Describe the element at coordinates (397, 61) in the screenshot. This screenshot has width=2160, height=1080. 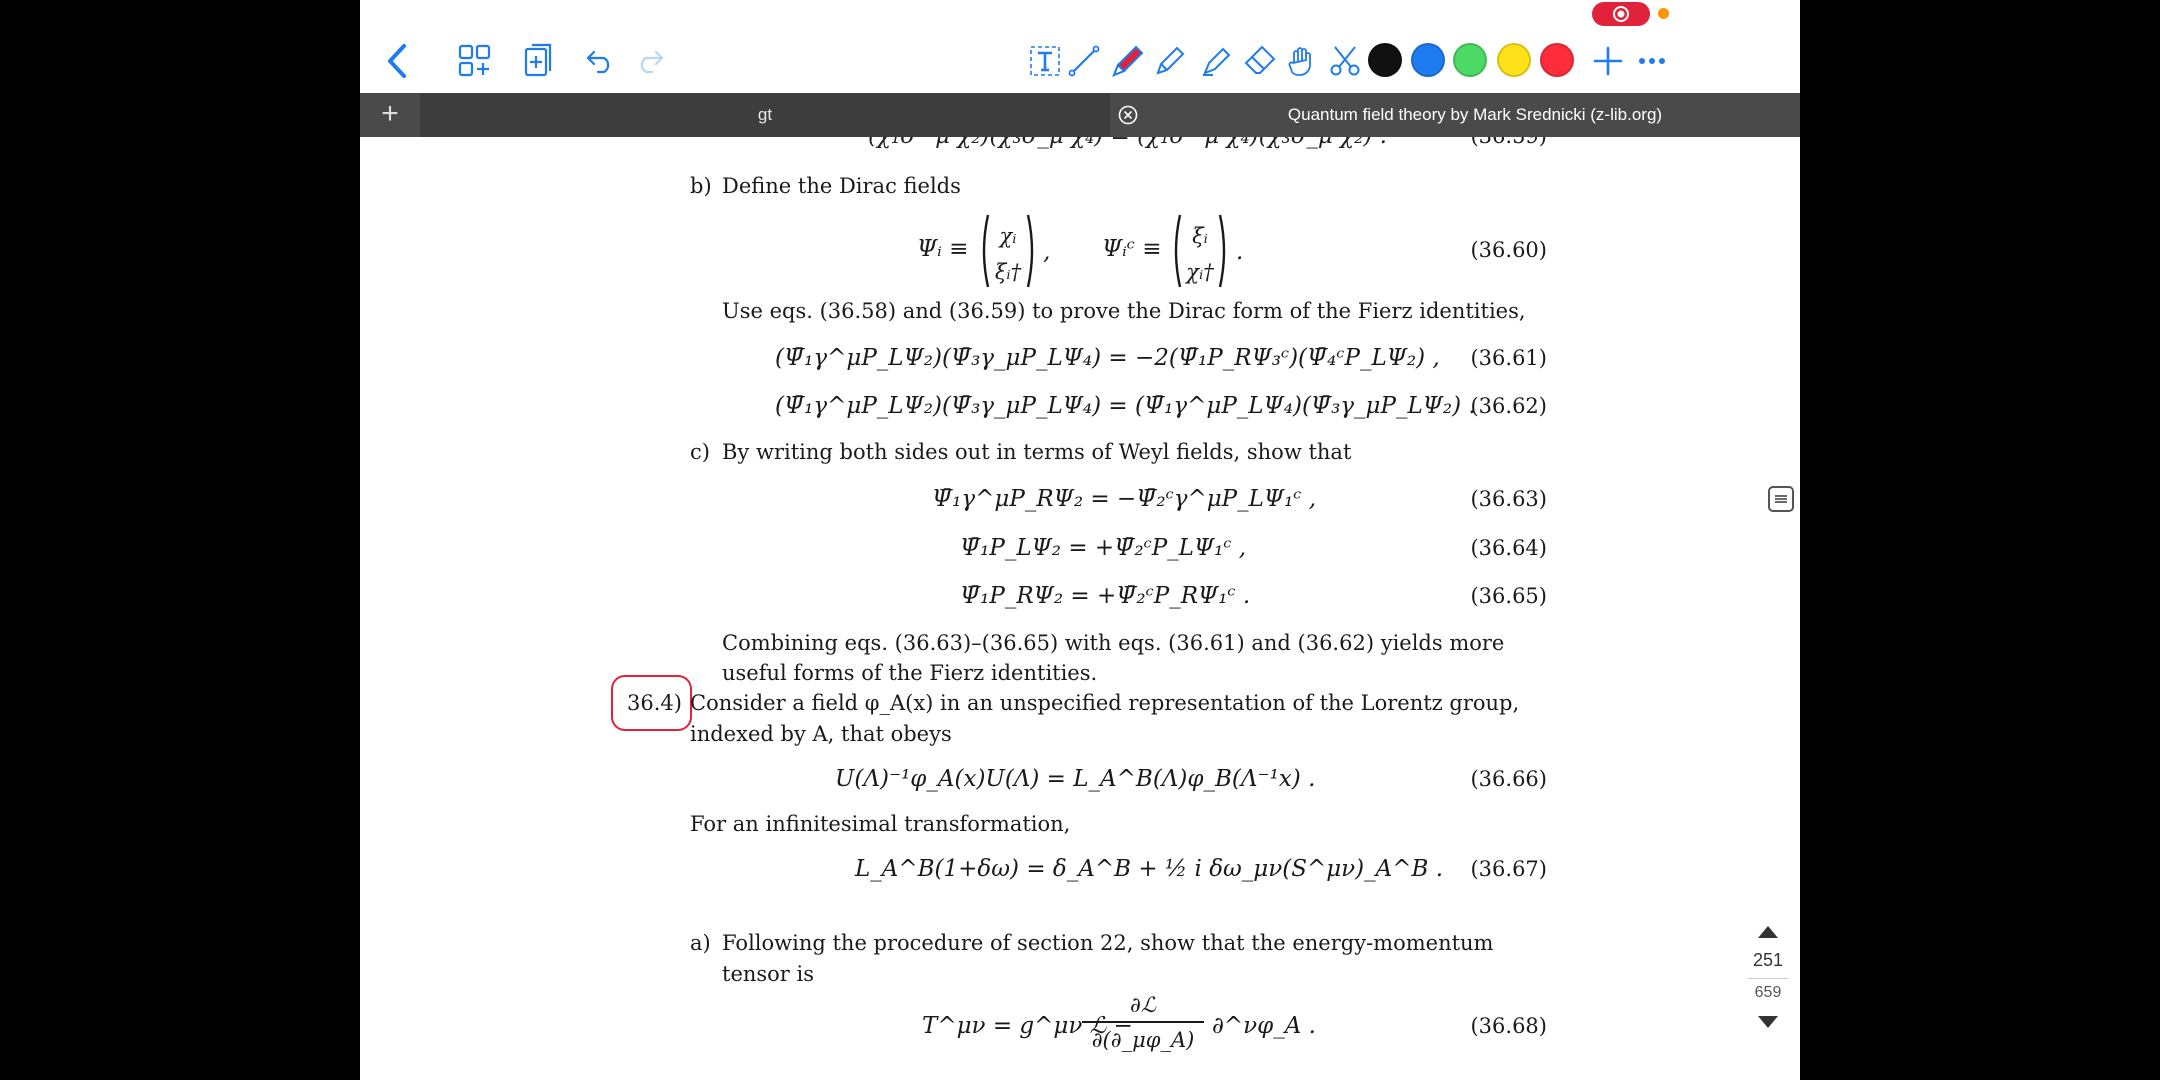
I see `back-icon` at that location.